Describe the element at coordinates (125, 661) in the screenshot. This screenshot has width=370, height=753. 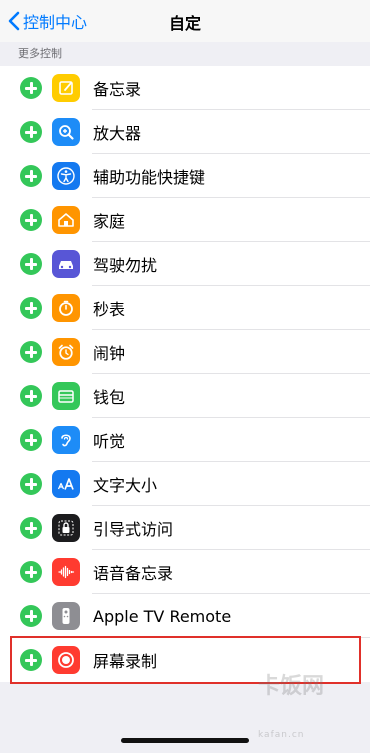
I see `list-item-label: 屏幕录制` at that location.